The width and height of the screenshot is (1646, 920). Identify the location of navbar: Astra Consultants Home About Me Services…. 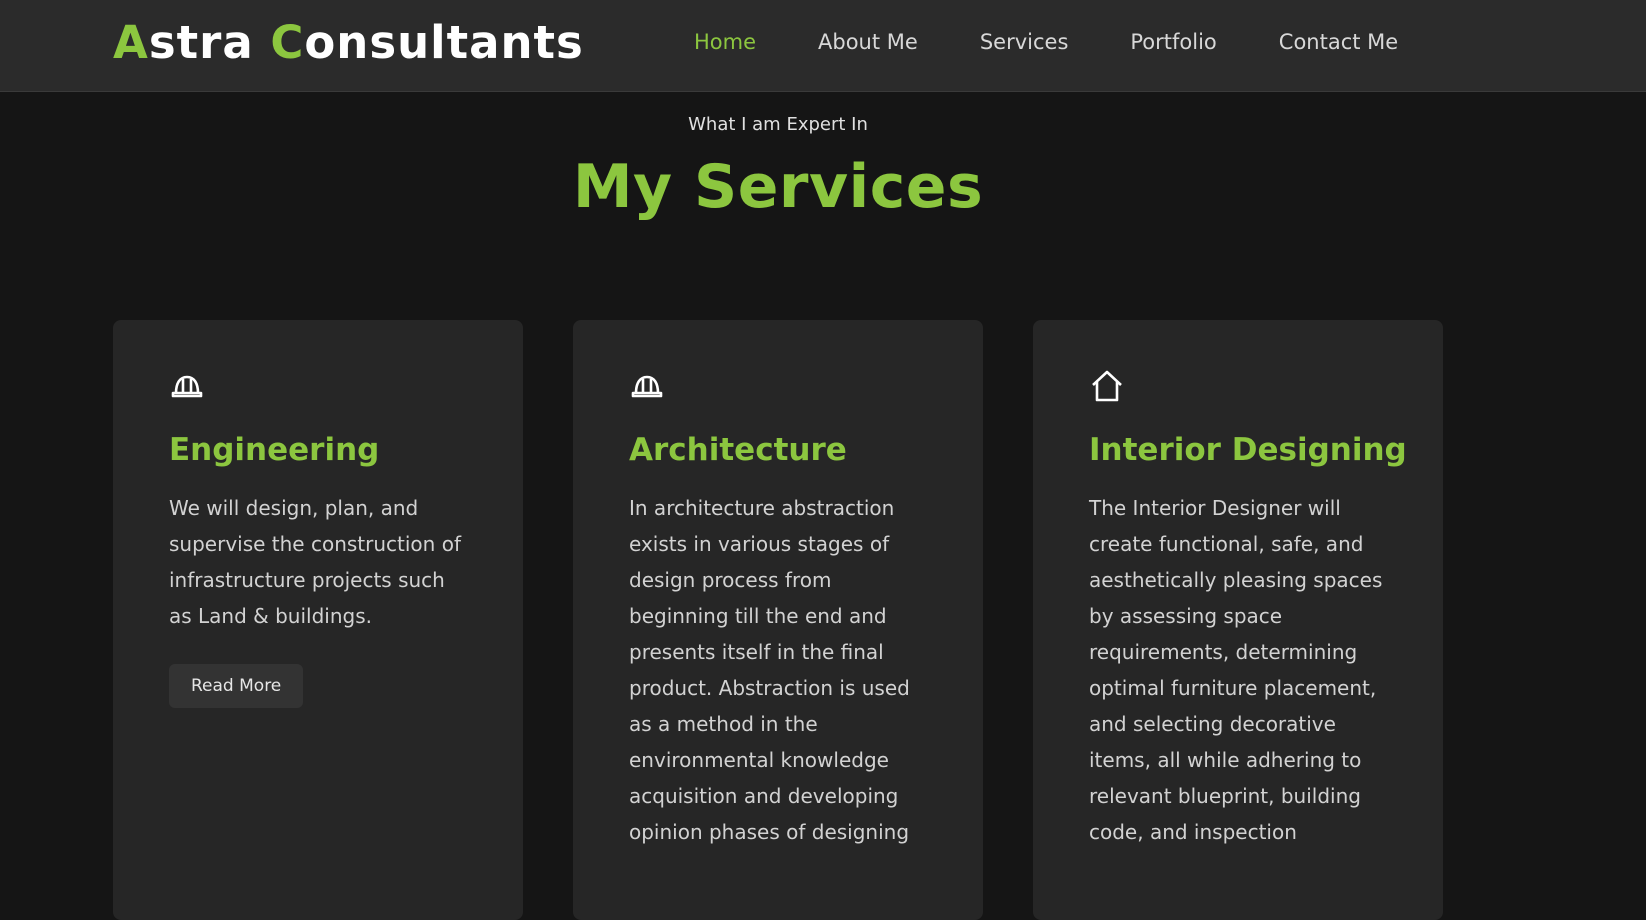
(823, 46).